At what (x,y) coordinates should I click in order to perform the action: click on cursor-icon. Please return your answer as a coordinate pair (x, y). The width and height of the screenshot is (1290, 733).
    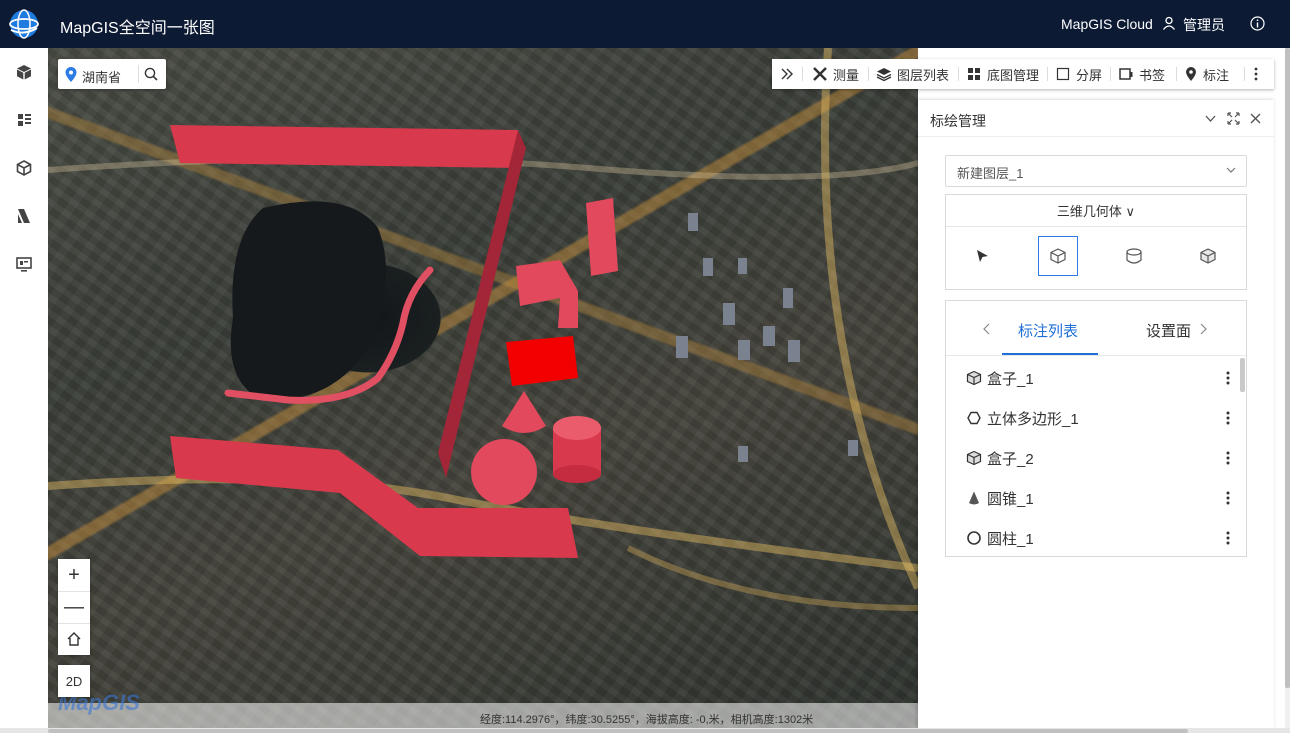
    Looking at the image, I should click on (982, 256).